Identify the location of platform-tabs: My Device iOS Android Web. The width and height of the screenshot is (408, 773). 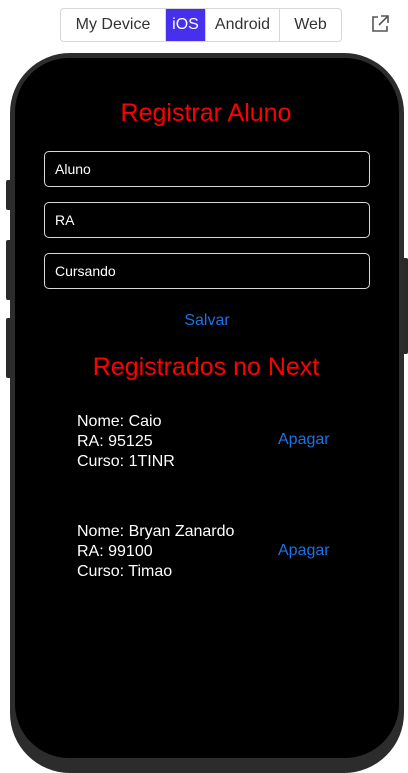
(201, 25).